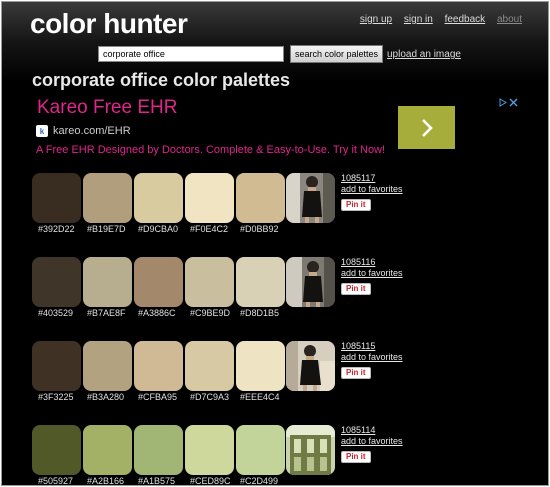  What do you see at coordinates (259, 481) in the screenshot?
I see `color-hex: #C2D499` at bounding box center [259, 481].